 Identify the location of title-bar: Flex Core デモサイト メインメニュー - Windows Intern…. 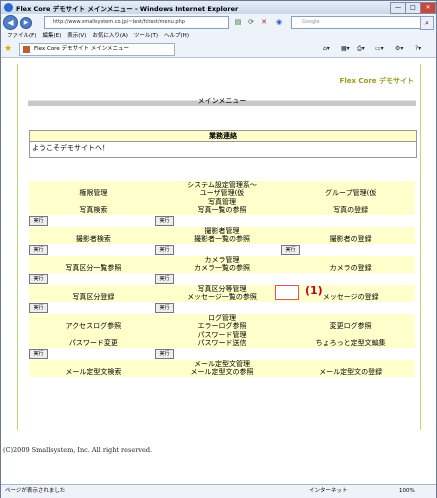
(218, 7).